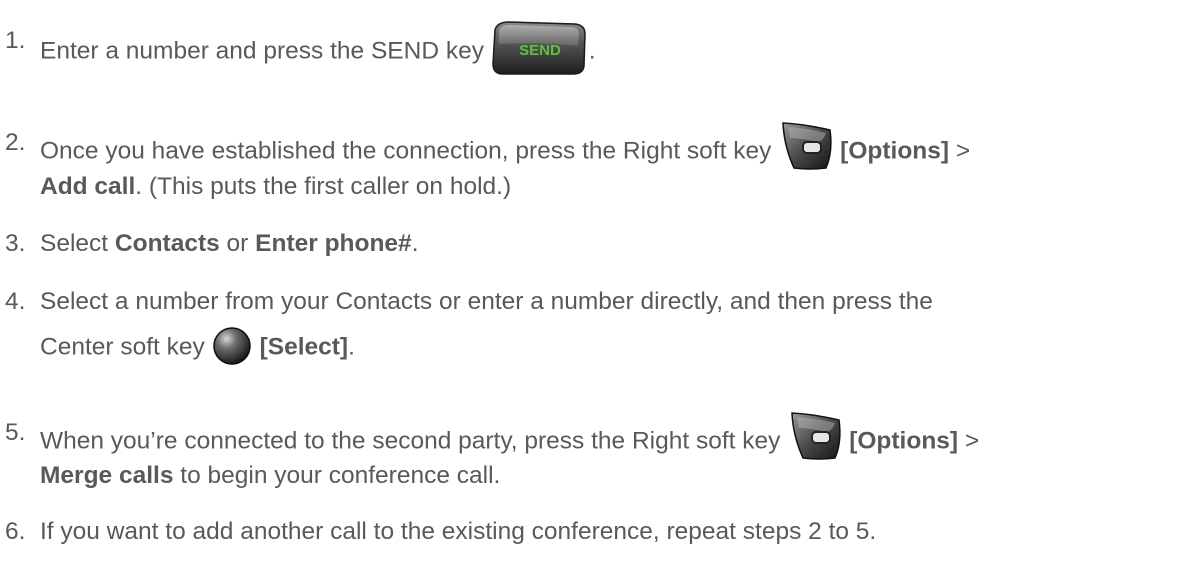 Image resolution: width=1180 pixels, height=572 pixels. I want to click on send-key-icon: SEND, so click(539, 48).